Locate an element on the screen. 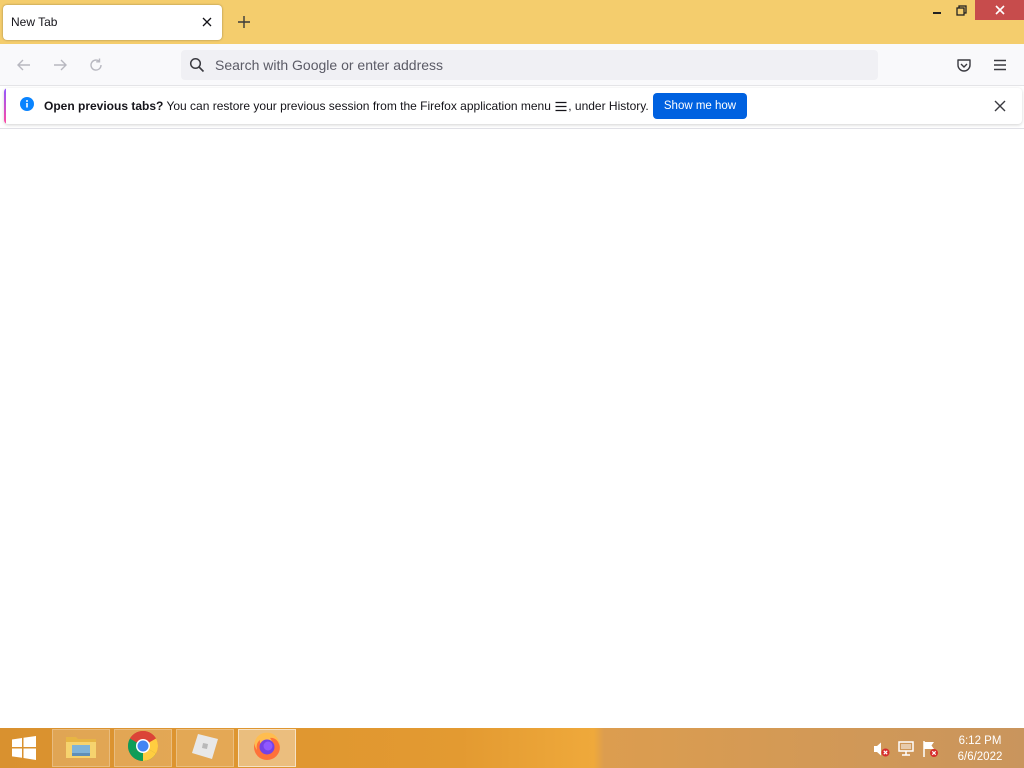 Image resolution: width=1024 pixels, height=768 pixels. show-me-how-button: Show me how is located at coordinates (700, 106).